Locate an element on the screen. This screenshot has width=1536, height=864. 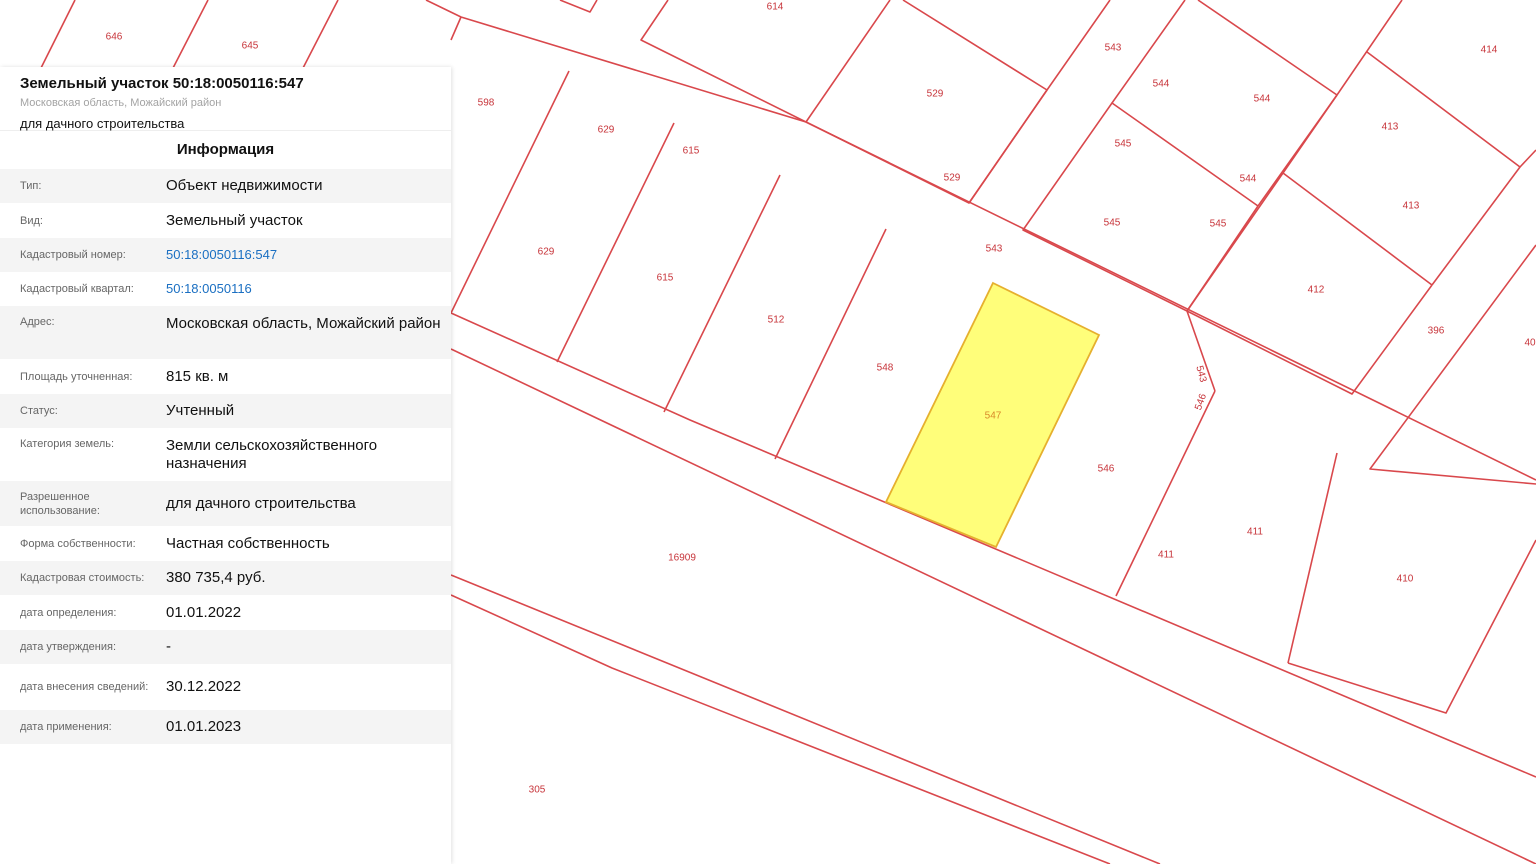
parcel-address: Московская область, Можайский район is located at coordinates (121, 103).